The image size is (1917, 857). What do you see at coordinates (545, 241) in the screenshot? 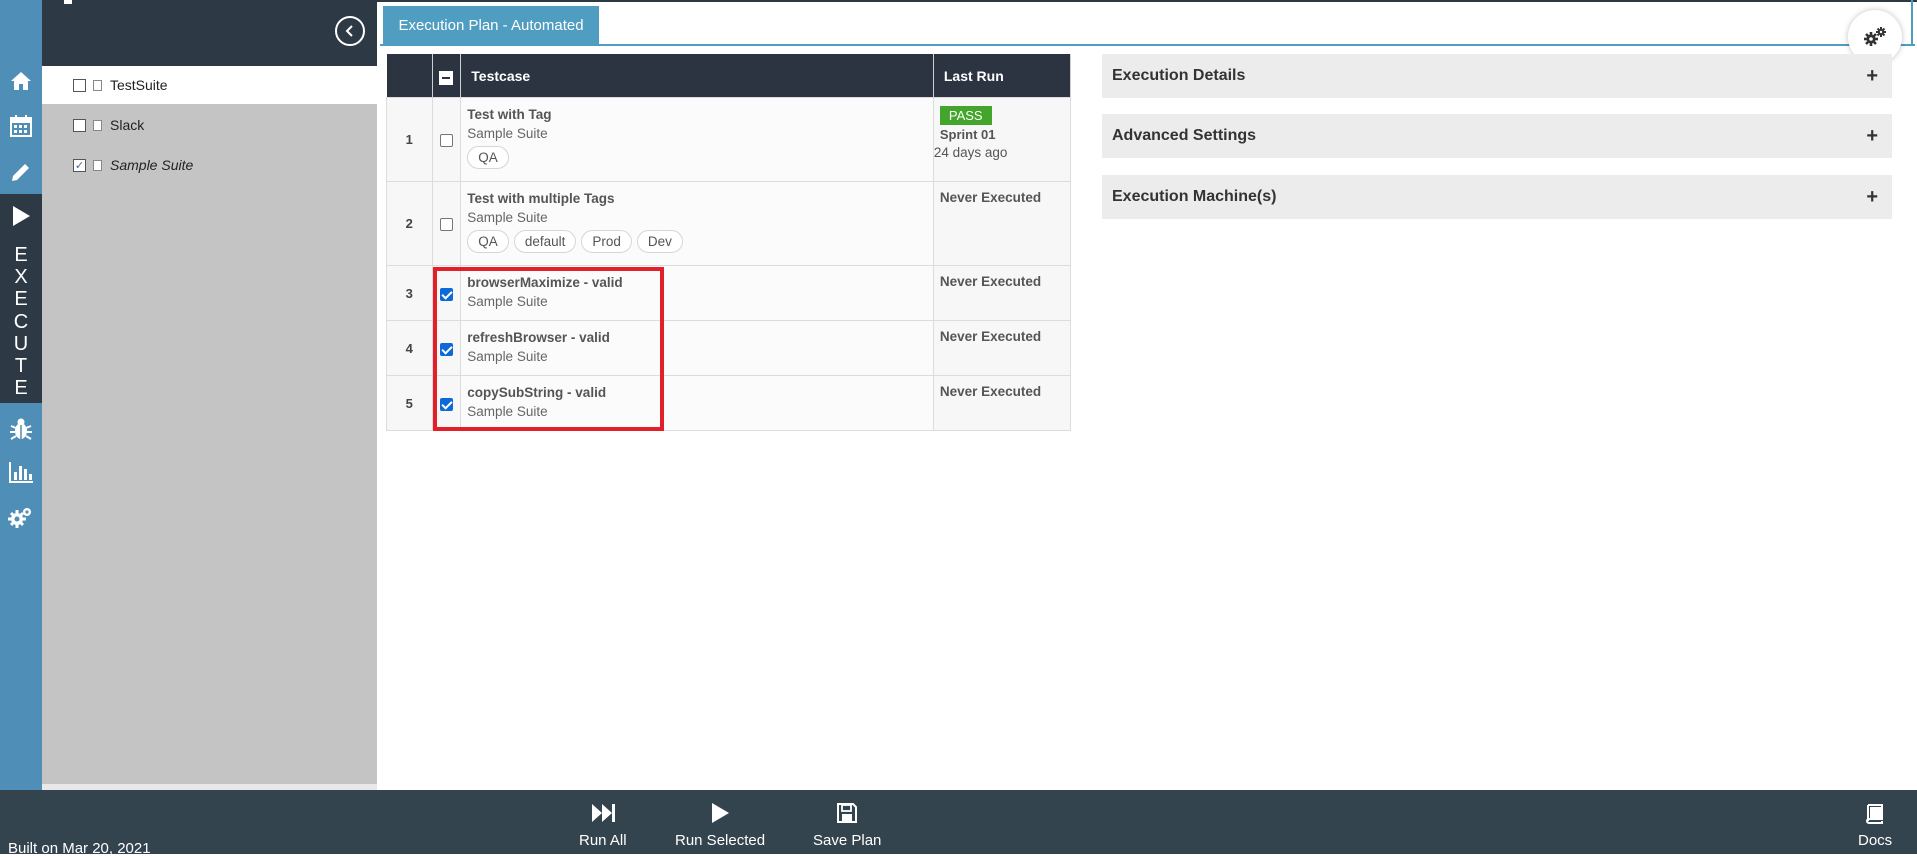
I see `tag-pill: default` at bounding box center [545, 241].